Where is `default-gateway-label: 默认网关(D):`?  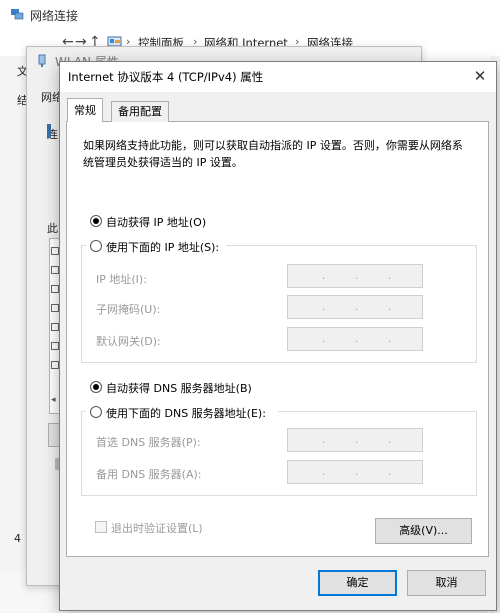 default-gateway-label: 默认网关(D): is located at coordinates (128, 341).